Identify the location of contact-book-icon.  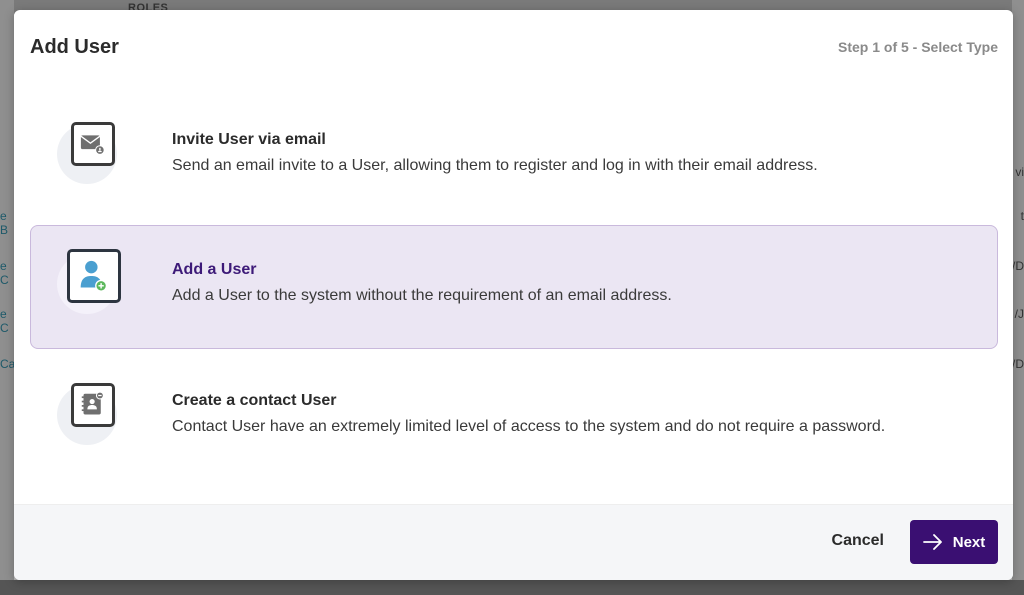
(93, 405).